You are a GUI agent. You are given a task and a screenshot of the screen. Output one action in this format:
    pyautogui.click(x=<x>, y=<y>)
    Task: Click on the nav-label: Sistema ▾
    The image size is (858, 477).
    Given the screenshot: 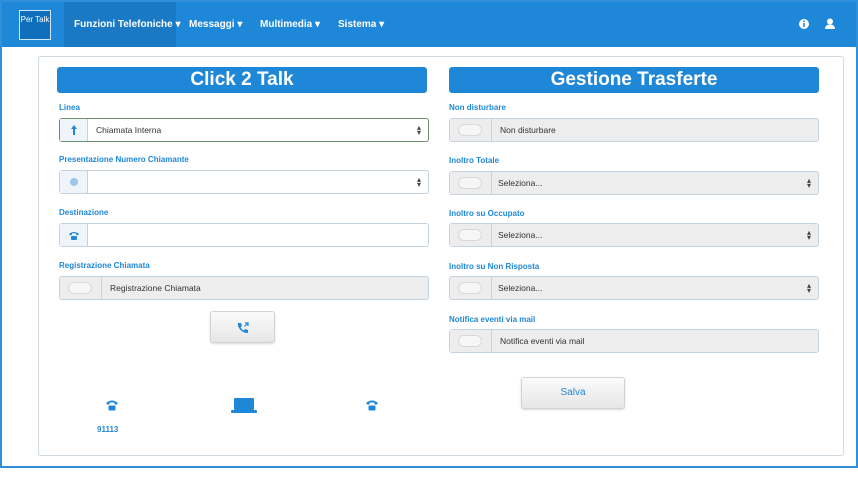 What is the action you would take?
    pyautogui.click(x=361, y=24)
    